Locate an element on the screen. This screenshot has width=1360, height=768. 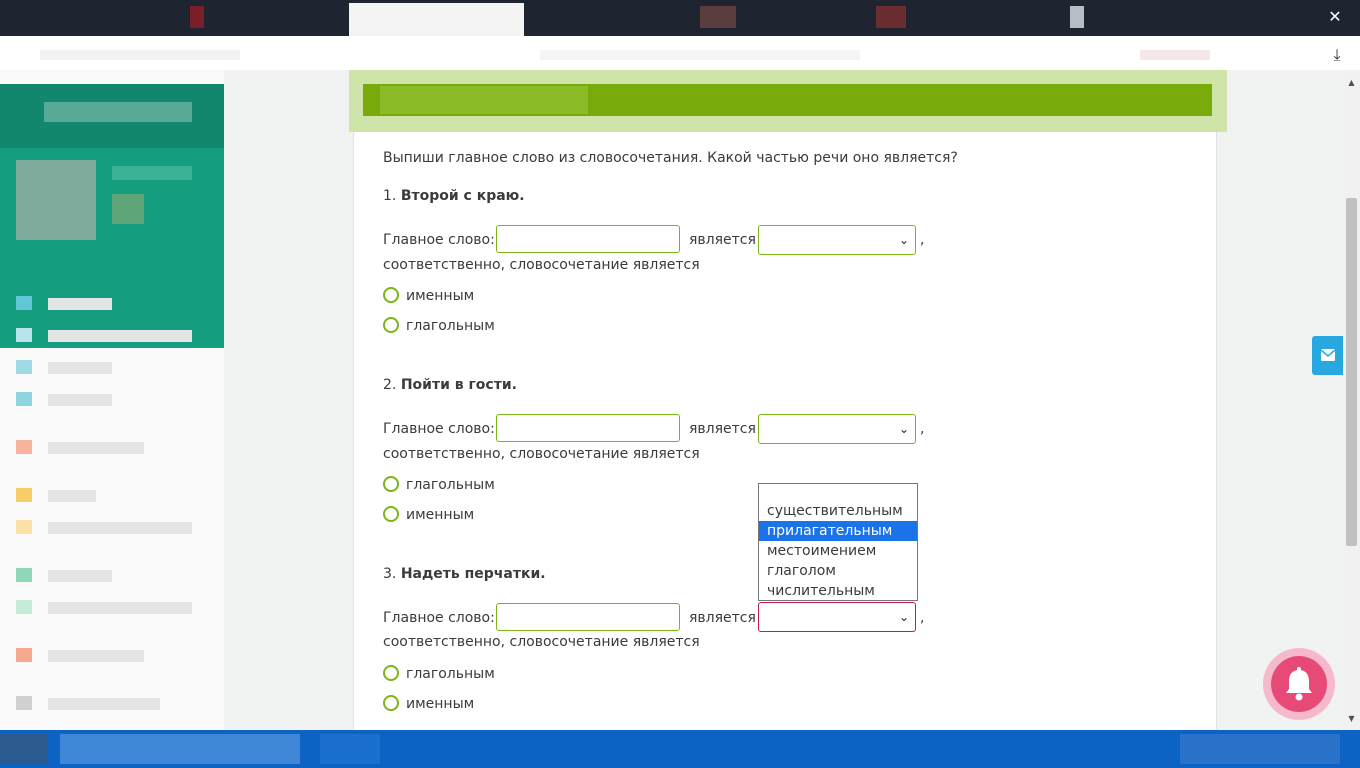
scroll-down-icon: ▼ is located at coordinates (1351, 718).